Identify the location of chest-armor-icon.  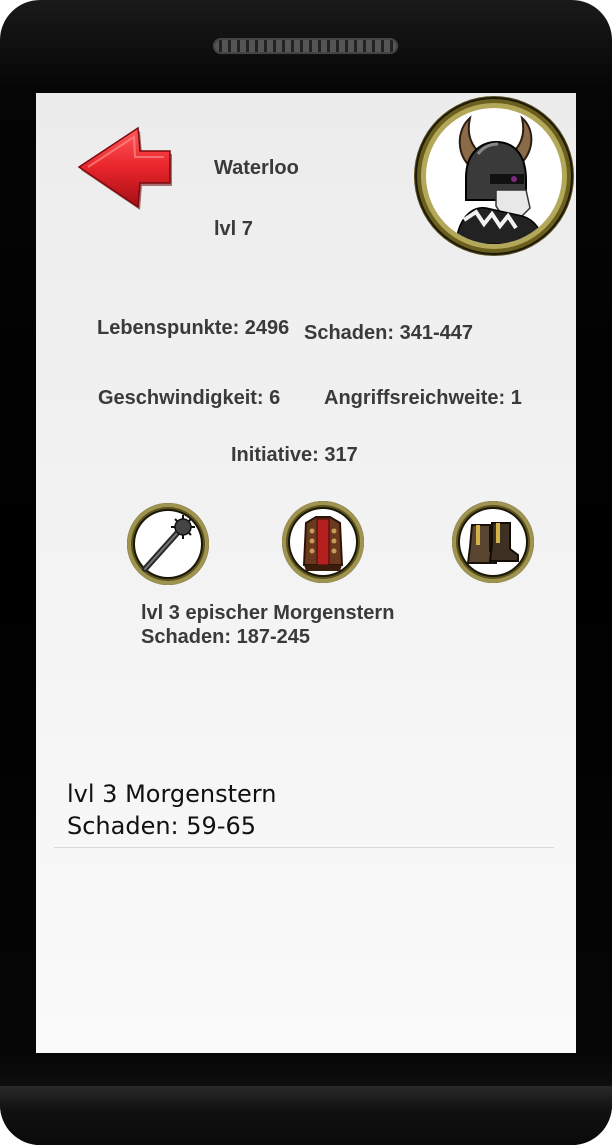
(323, 543).